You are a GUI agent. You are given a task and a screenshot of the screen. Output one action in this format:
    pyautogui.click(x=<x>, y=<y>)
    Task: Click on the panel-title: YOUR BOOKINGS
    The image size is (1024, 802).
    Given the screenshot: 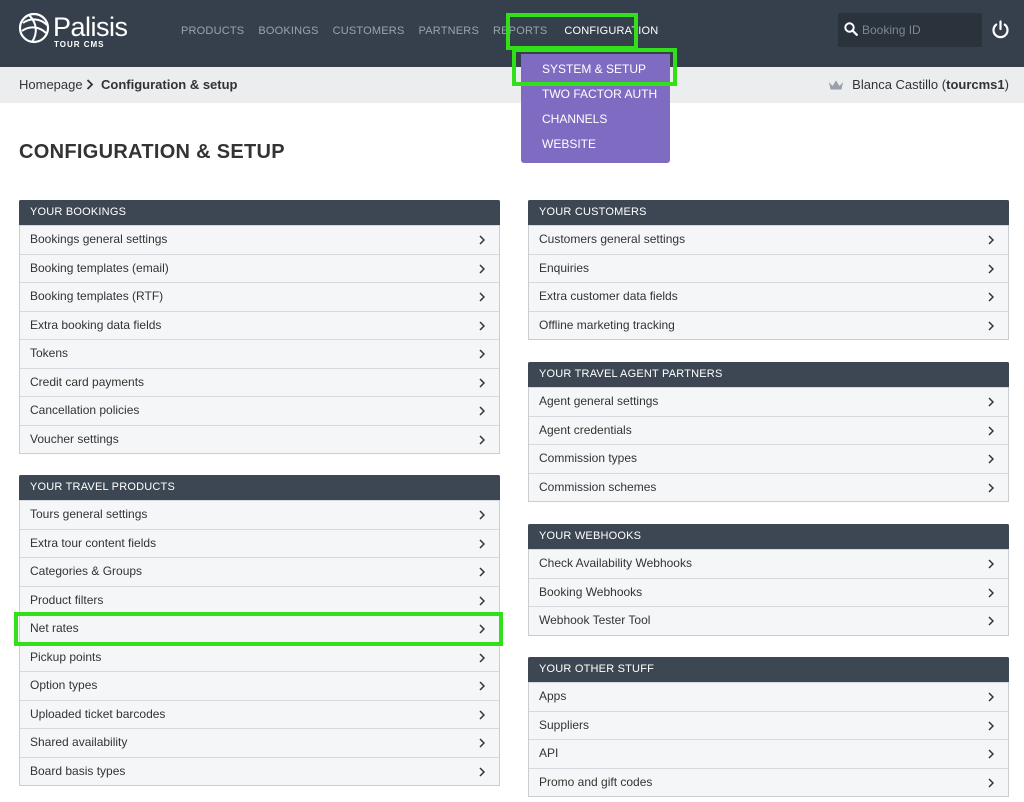 What is the action you would take?
    pyautogui.click(x=259, y=212)
    